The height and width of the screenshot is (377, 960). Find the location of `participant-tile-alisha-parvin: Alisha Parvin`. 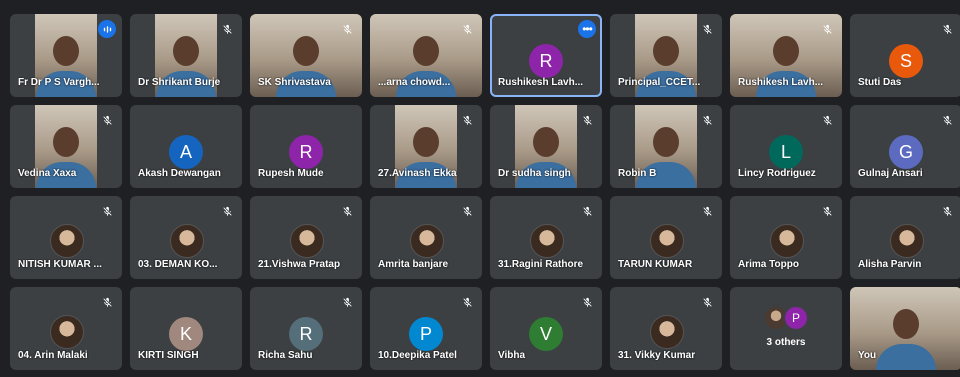

participant-tile-alisha-parvin: Alisha Parvin is located at coordinates (905, 237).